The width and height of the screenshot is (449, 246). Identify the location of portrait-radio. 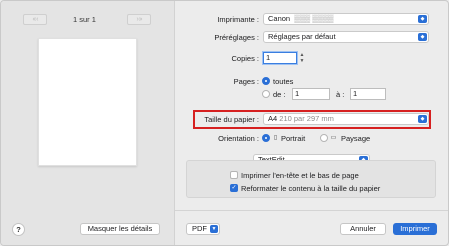
(266, 138).